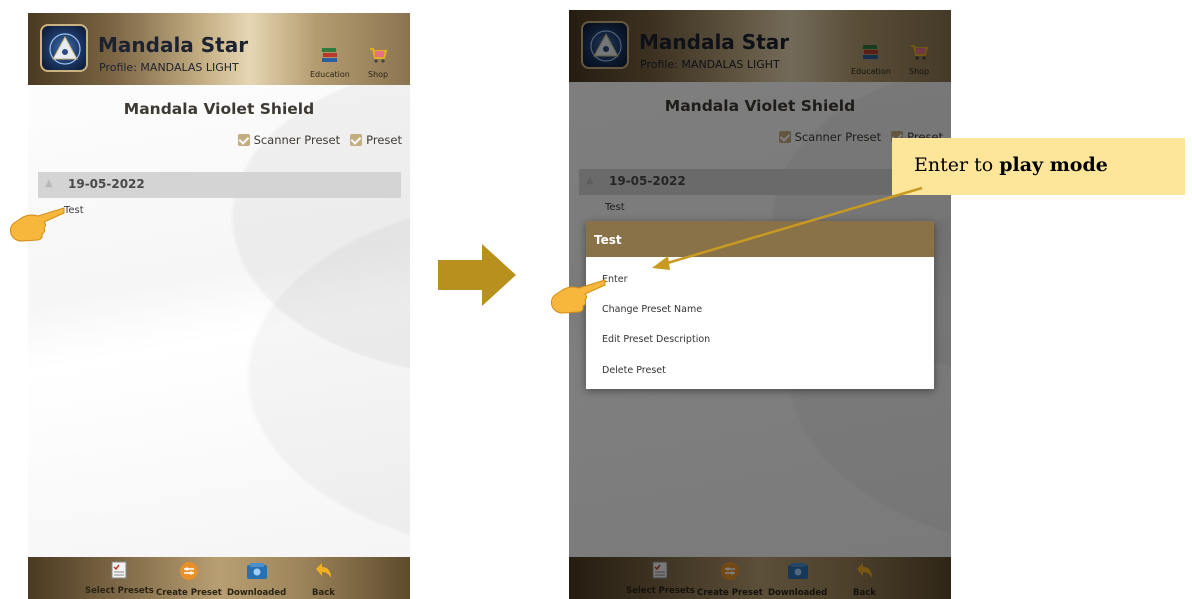 The width and height of the screenshot is (1192, 599). I want to click on back-label: Back, so click(323, 593).